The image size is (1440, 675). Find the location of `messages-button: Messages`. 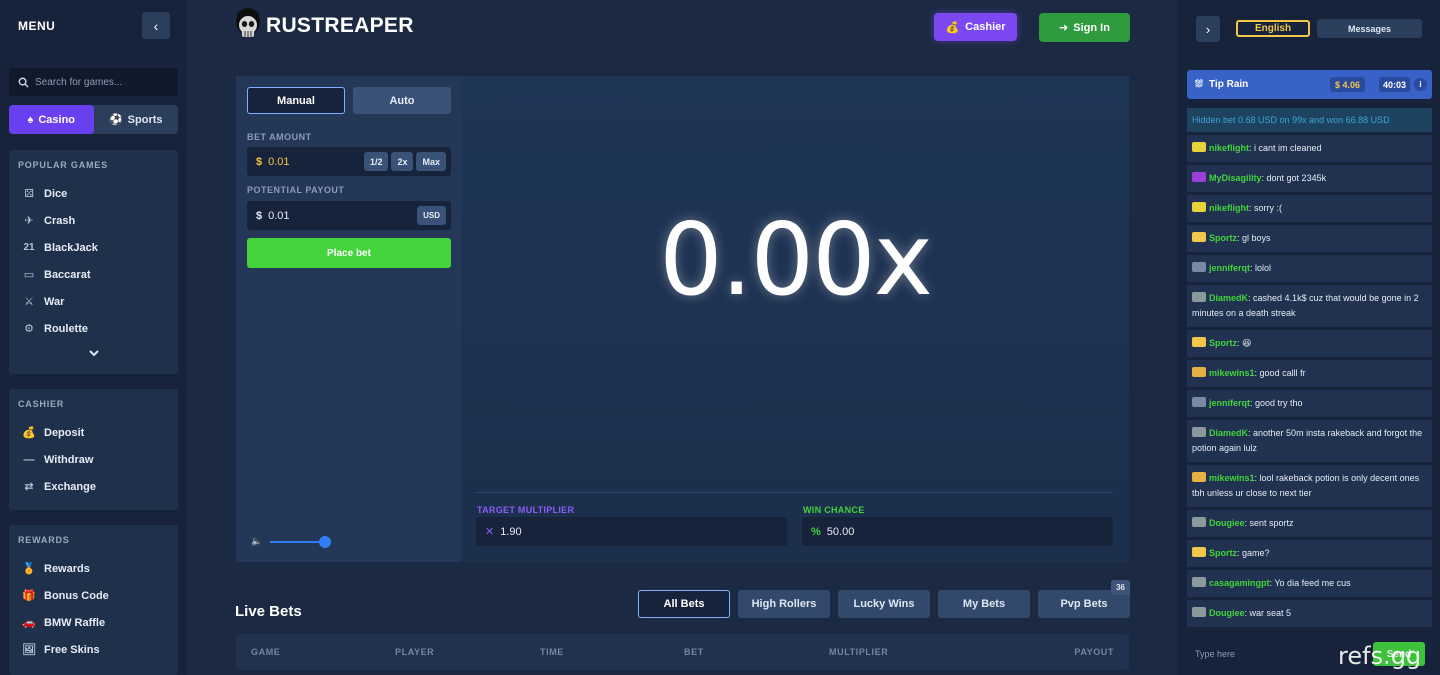

messages-button: Messages is located at coordinates (1369, 28).